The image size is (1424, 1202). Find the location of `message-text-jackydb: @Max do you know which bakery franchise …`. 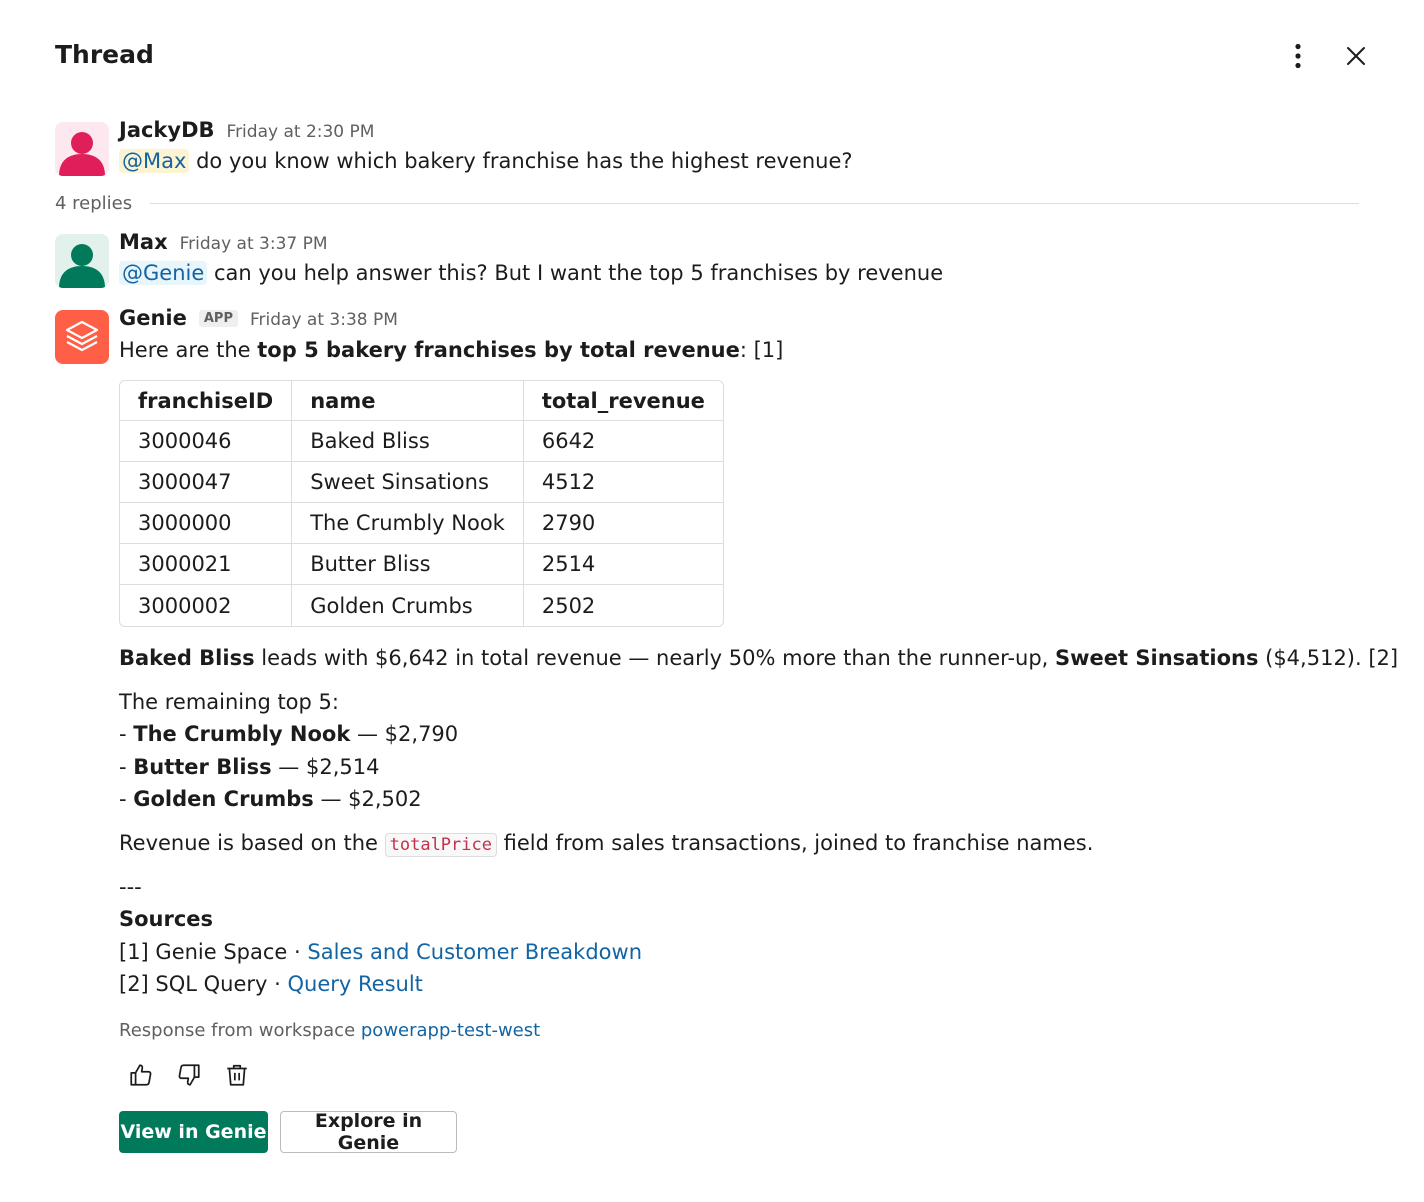

message-text-jackydb: @Max do you know which bakery franchise … is located at coordinates (486, 161).